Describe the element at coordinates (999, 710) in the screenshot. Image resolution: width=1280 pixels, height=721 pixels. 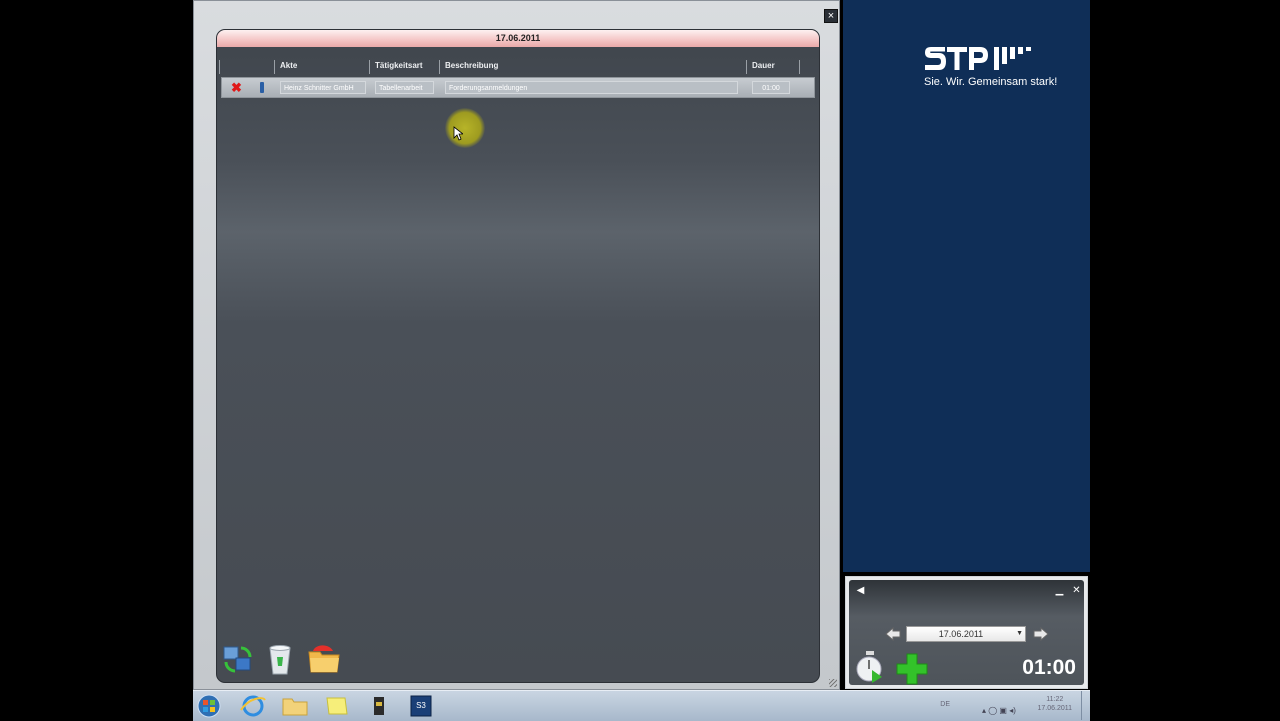
I see `network-icon: ▴ ◯ ▣ ◂)` at that location.